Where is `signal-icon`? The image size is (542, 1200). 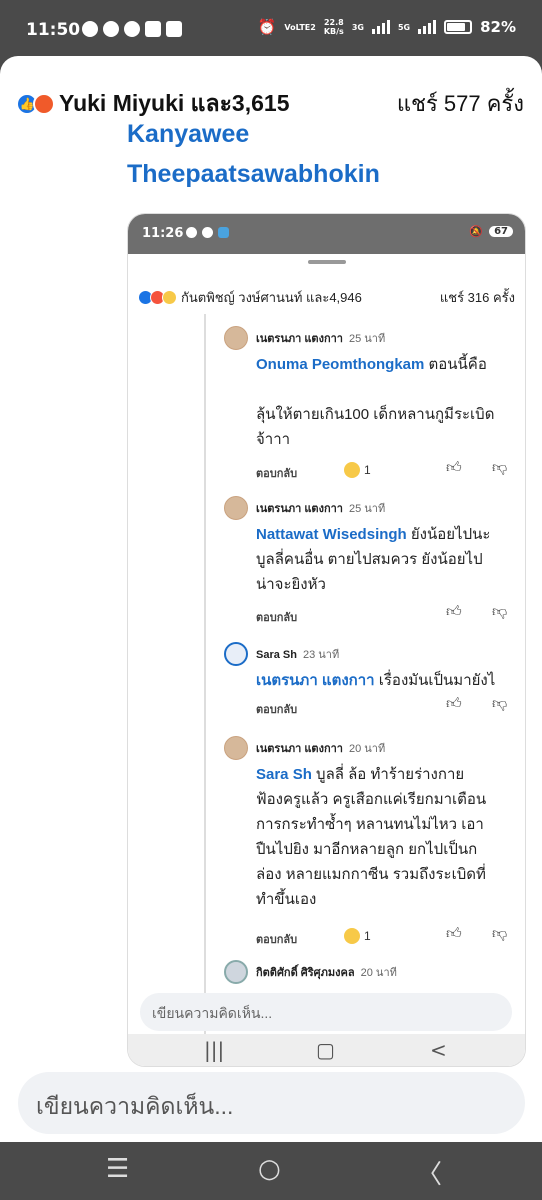
signal-icon is located at coordinates (380, 27).